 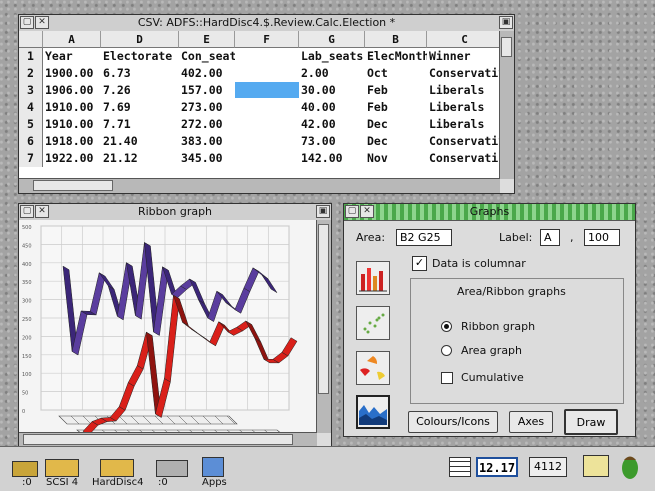 What do you see at coordinates (460, 467) in the screenshot?
I see `spreadsheet-app-icon` at bounding box center [460, 467].